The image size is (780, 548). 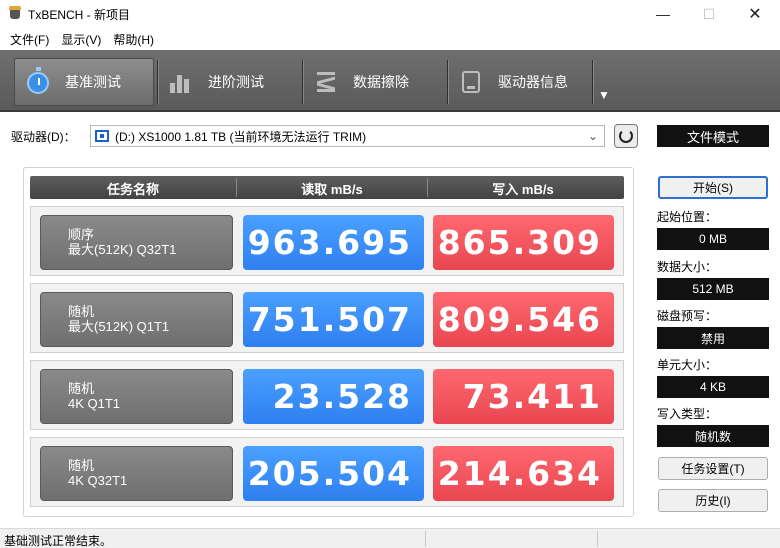 What do you see at coordinates (133, 39) in the screenshot?
I see `menu-help: 帮助(H)` at bounding box center [133, 39].